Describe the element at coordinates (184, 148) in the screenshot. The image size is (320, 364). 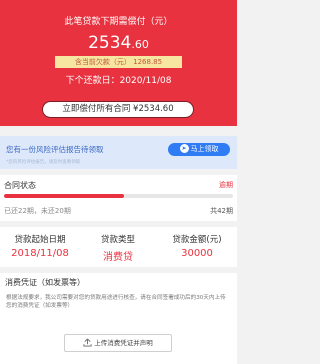
I see `arrow-right-icon: ➤` at that location.